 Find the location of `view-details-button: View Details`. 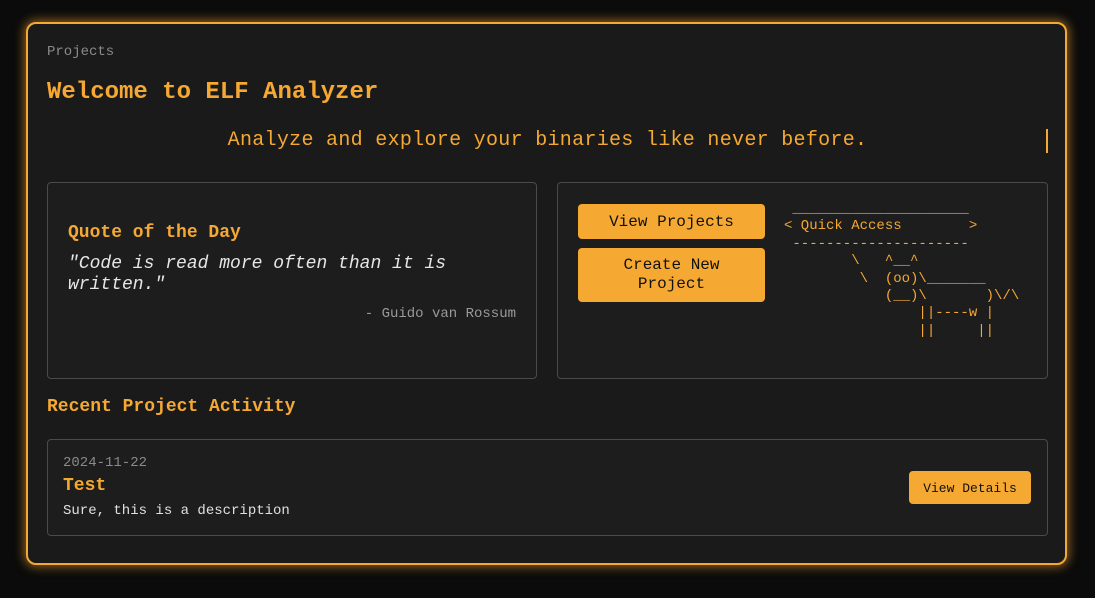

view-details-button: View Details is located at coordinates (970, 487).